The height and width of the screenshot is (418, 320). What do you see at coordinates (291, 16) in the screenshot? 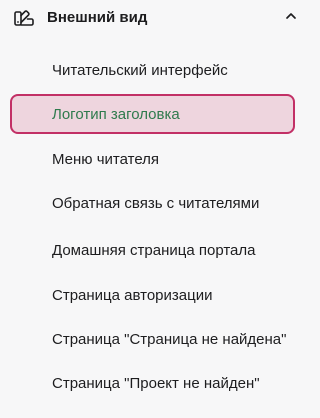
I see `chevron-up-icon` at bounding box center [291, 16].